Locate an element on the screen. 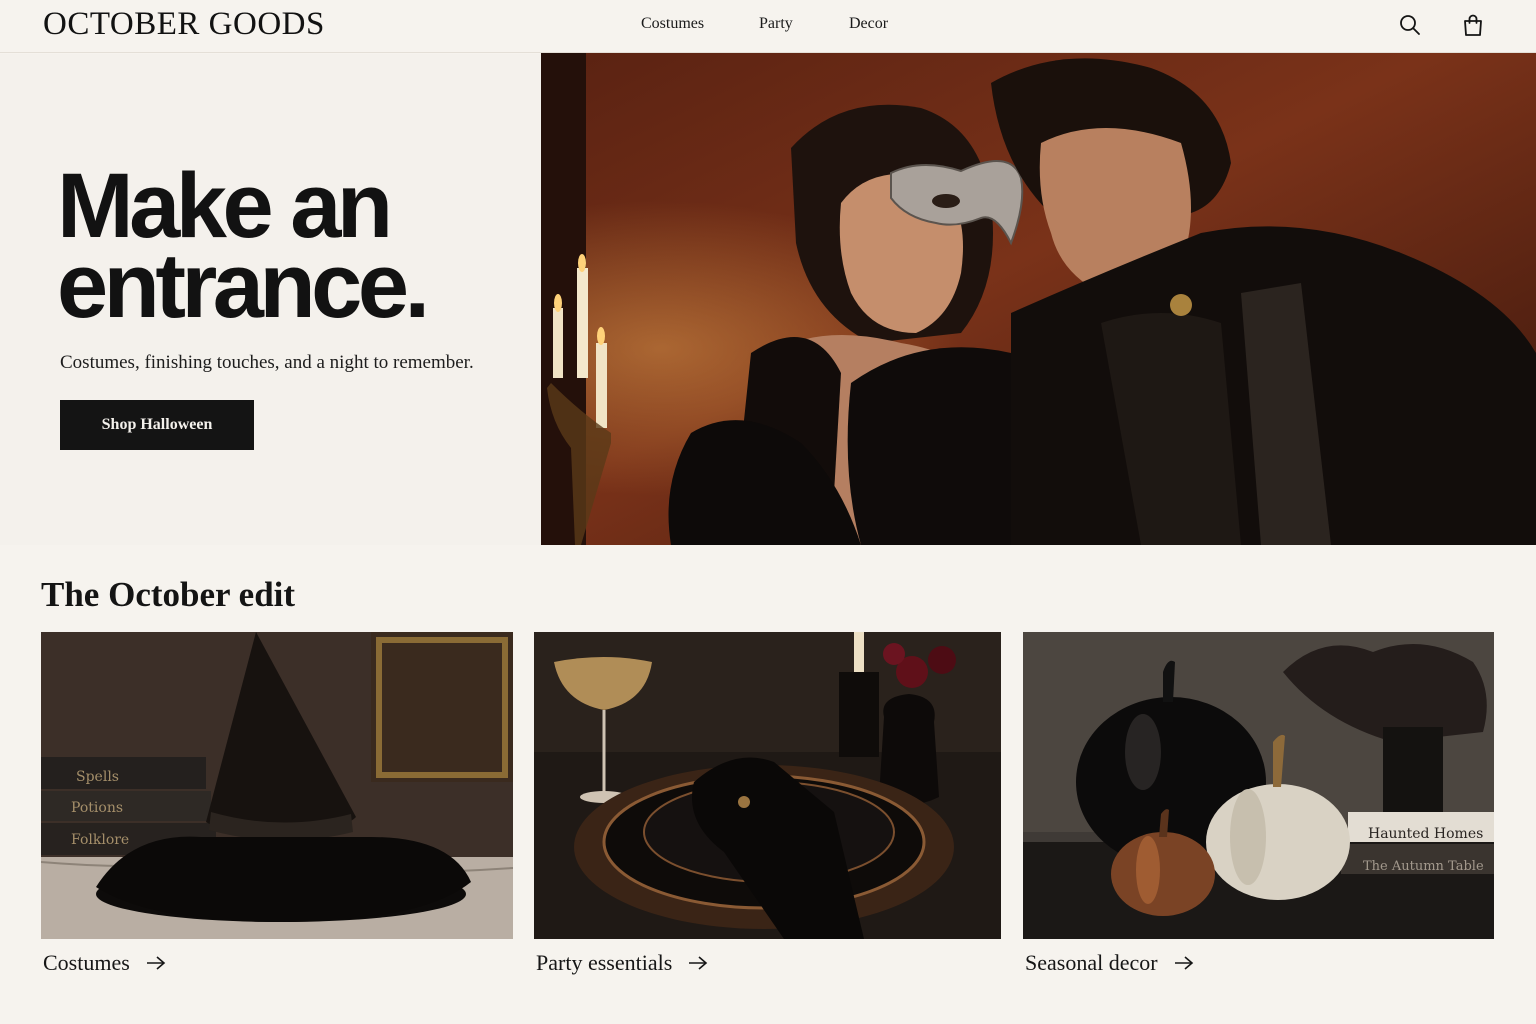 This screenshot has height=1024, width=1536. category-card-party-essentials: Party essentials is located at coordinates (767, 803).